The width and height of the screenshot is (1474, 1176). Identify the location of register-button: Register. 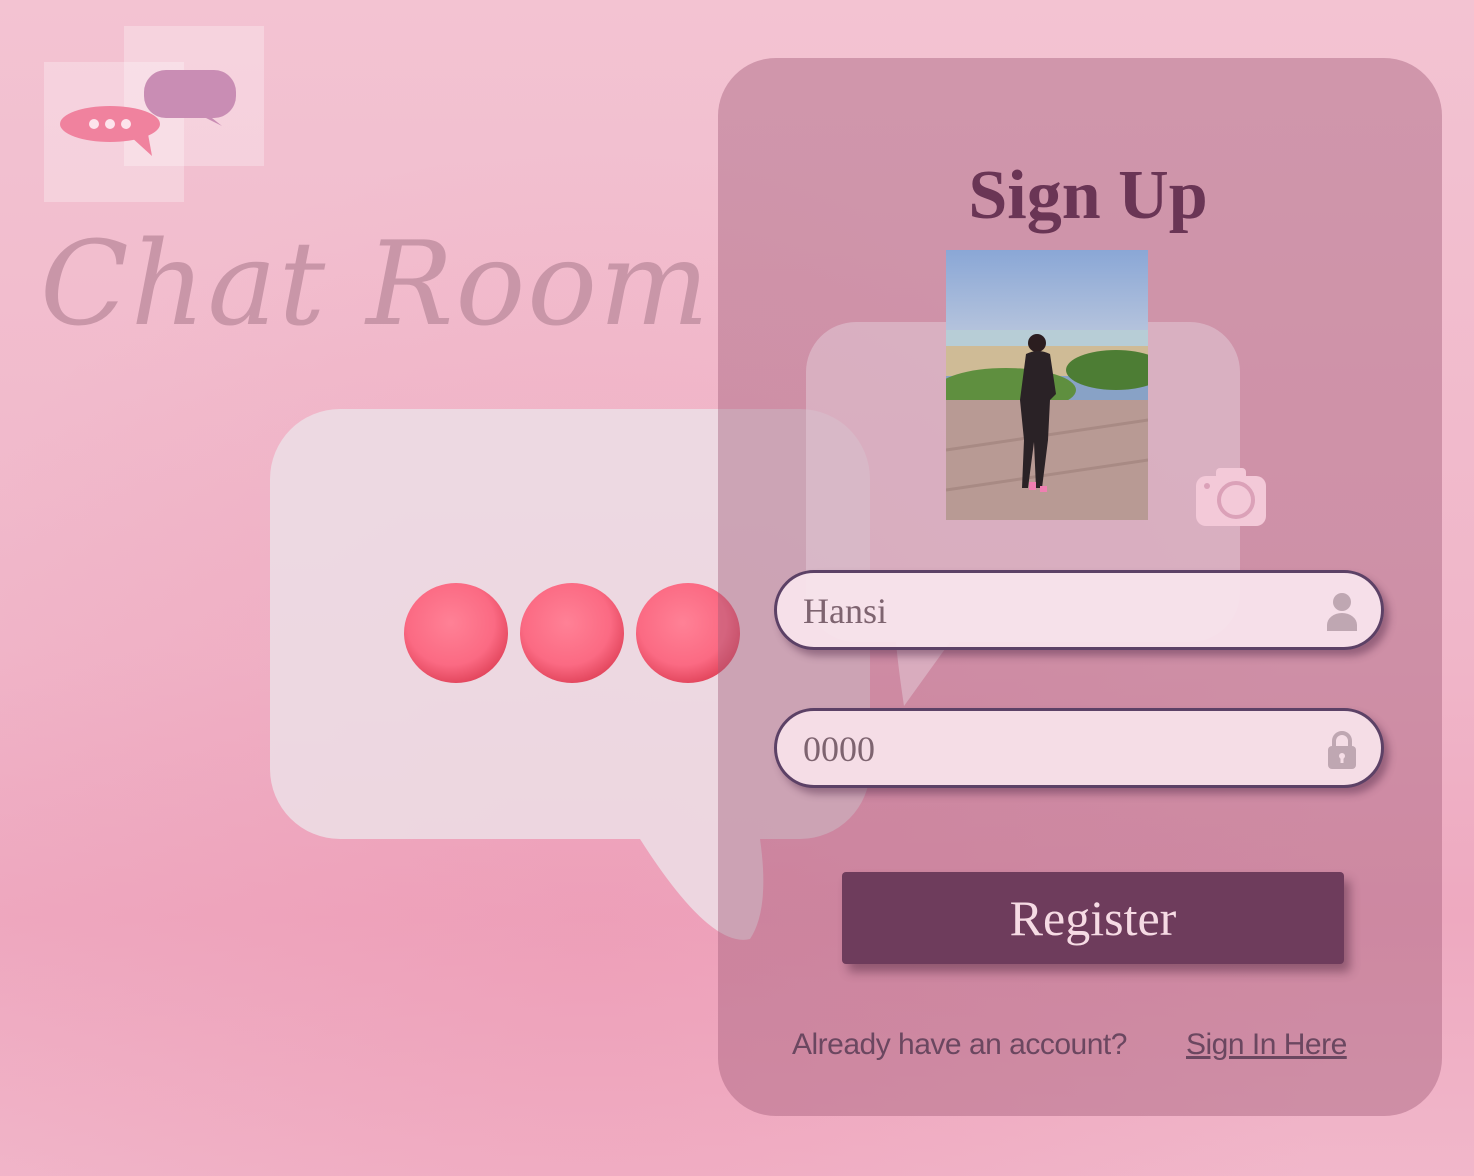
(1093, 918).